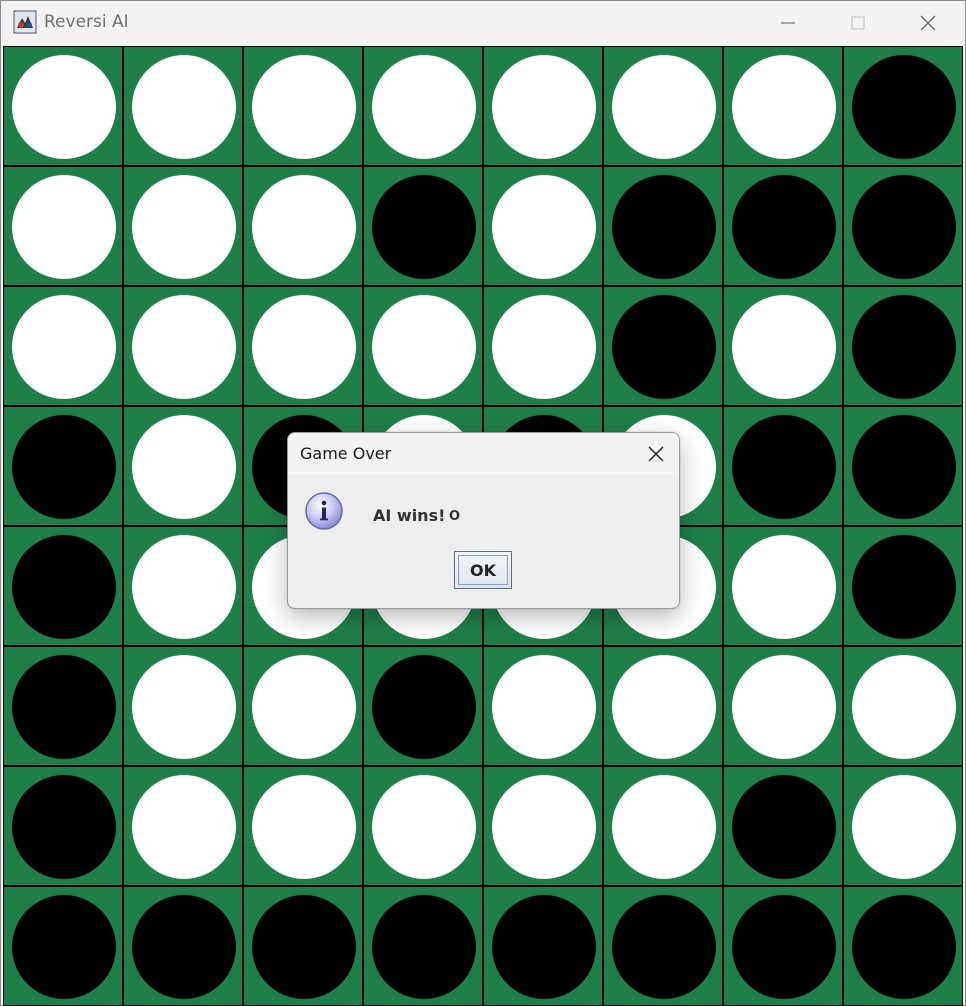 The image size is (966, 1006). Describe the element at coordinates (483, 23) in the screenshot. I see `title-bar: Reversi AI` at that location.